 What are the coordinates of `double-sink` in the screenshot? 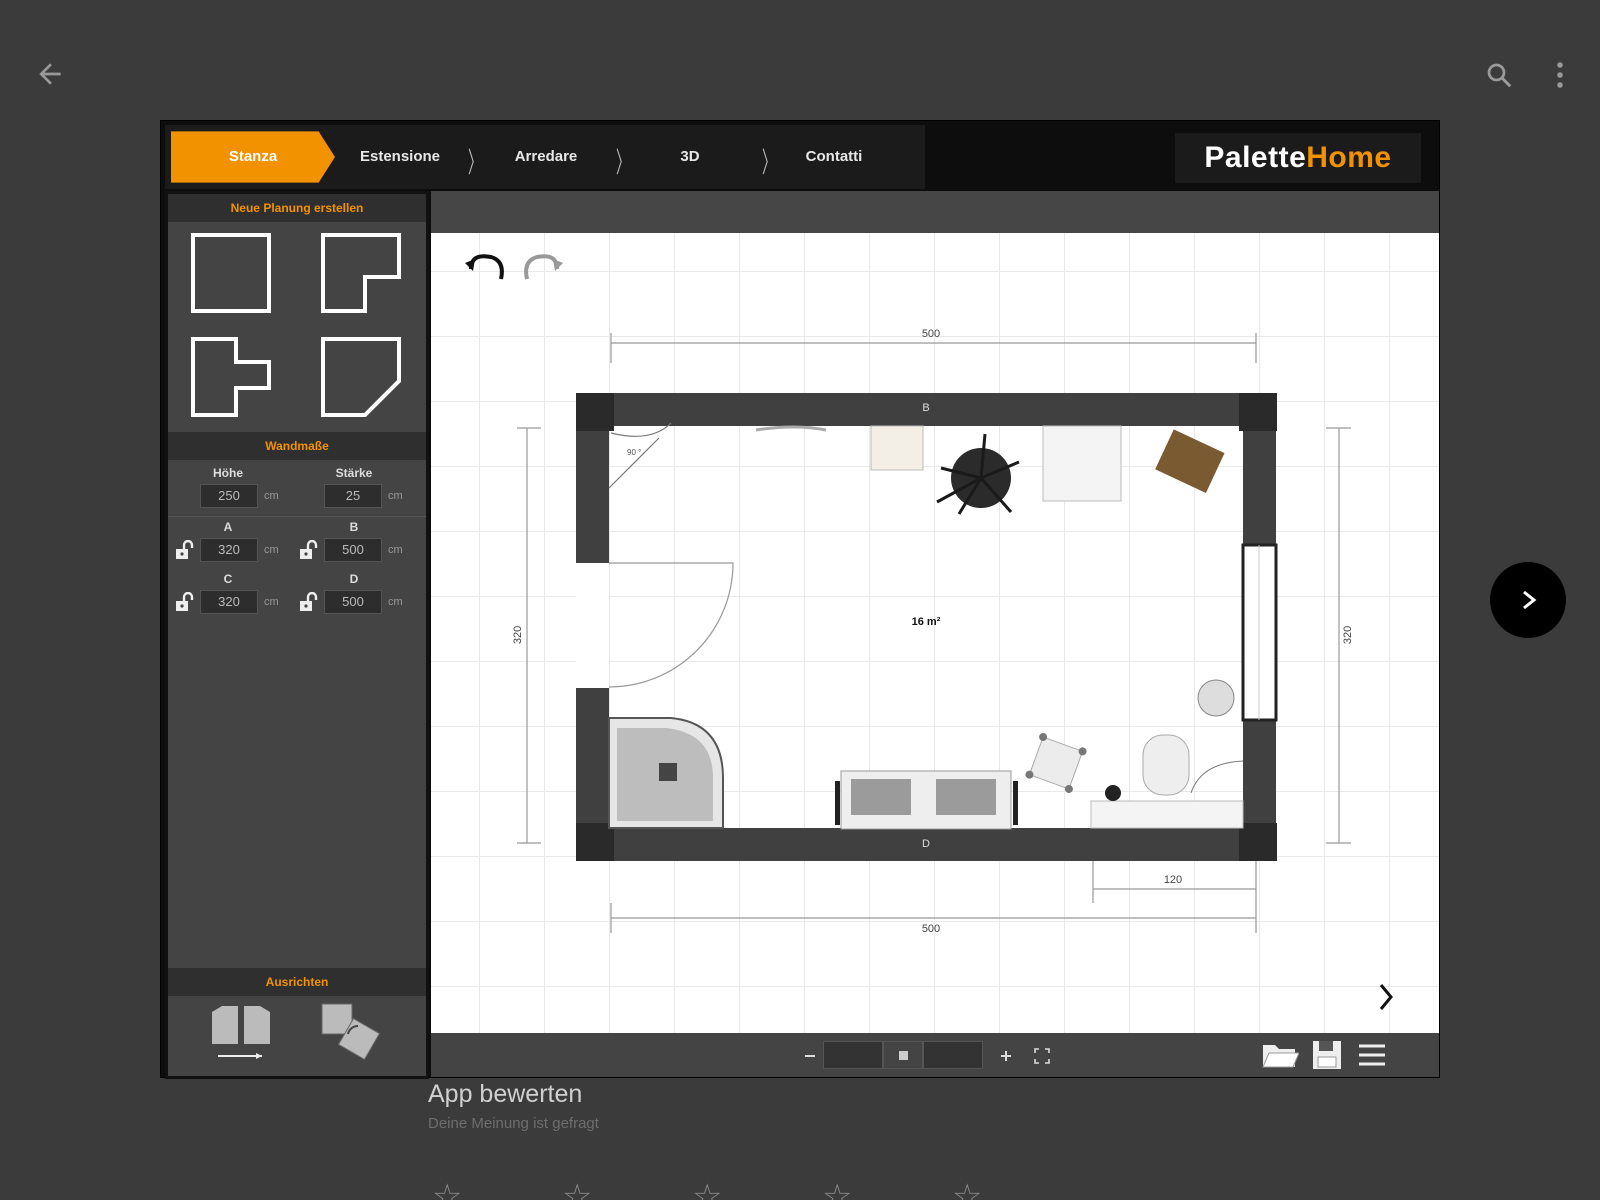 It's located at (926, 800).